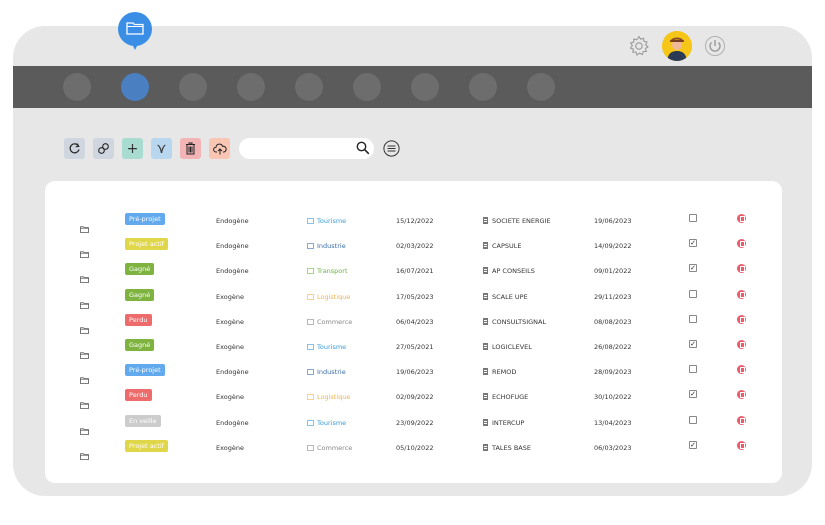 The height and width of the screenshot is (525, 825). Describe the element at coordinates (503, 423) in the screenshot. I see `company-name: INTERCUP` at that location.